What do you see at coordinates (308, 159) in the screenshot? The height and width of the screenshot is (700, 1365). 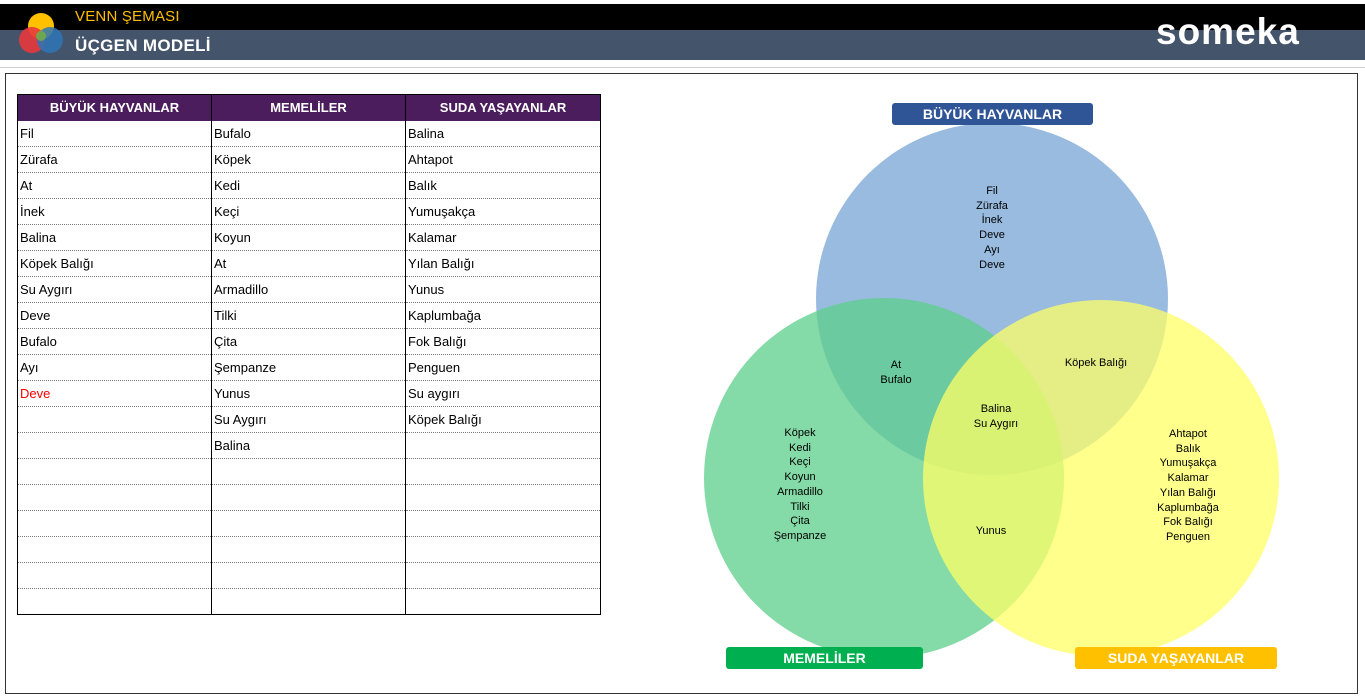 I see `table-cell: Köpek` at bounding box center [308, 159].